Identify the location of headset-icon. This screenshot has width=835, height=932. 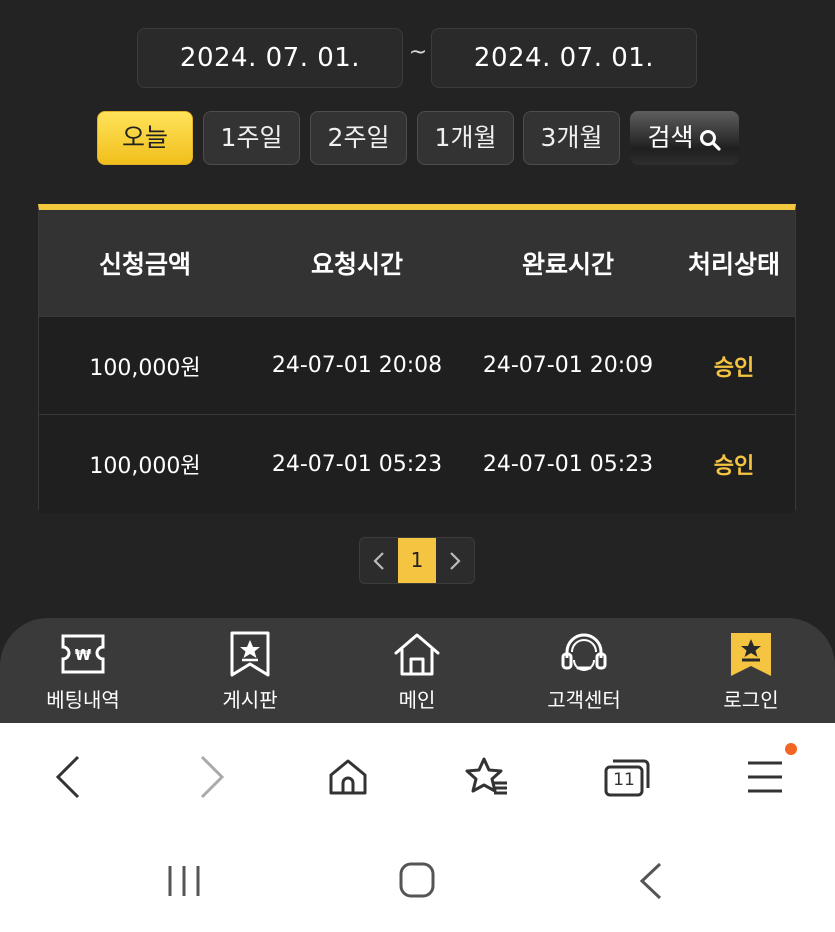
(584, 652).